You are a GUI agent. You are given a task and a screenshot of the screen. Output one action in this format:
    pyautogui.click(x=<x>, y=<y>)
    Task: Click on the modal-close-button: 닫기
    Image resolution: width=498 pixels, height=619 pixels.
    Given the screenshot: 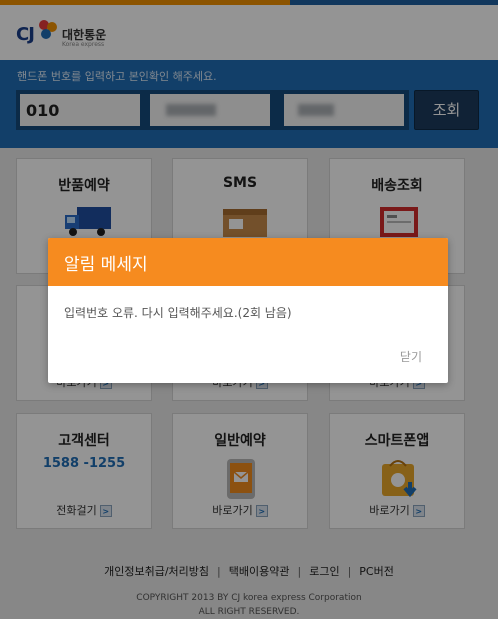 What is the action you would take?
    pyautogui.click(x=411, y=356)
    